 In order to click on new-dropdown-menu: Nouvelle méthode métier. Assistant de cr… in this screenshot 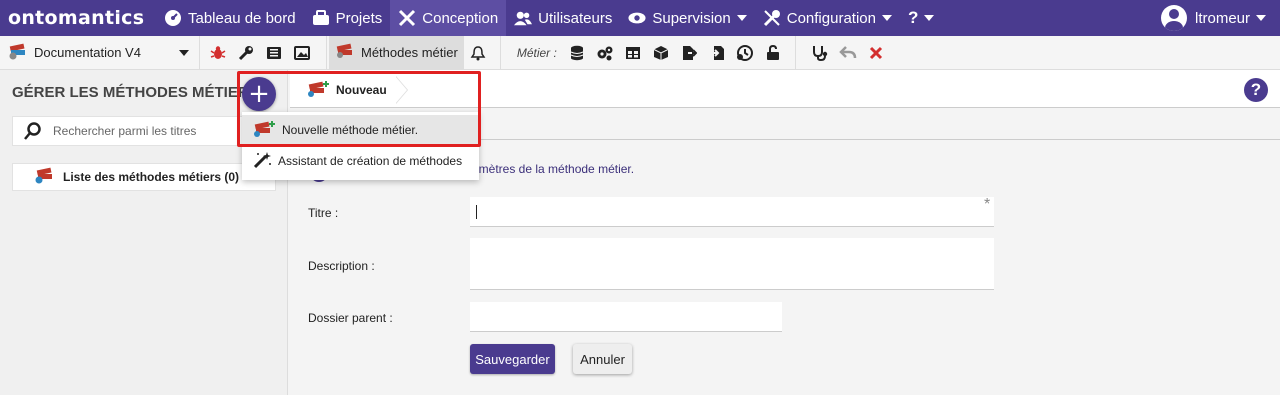, I will do `click(360, 146)`.